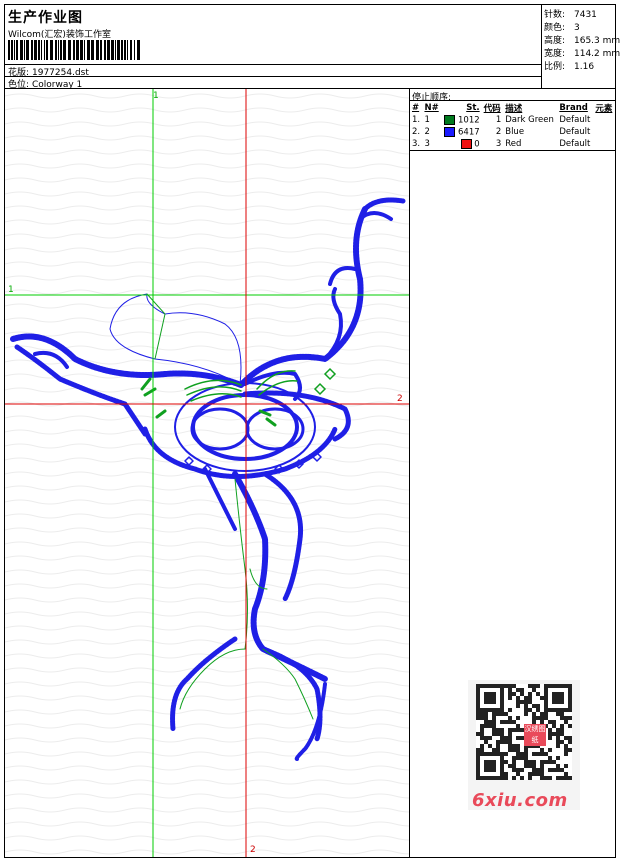 The image size is (620, 861). Describe the element at coordinates (520, 800) in the screenshot. I see `watermark-site-text: 6xiu.com` at that location.